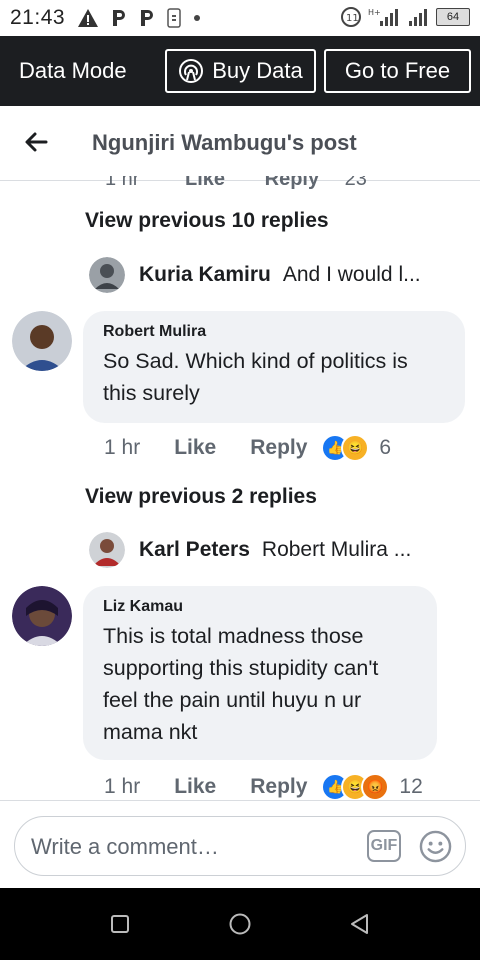 Image resolution: width=480 pixels, height=960 pixels. I want to click on data-mode-label: Data Mode, so click(73, 70).